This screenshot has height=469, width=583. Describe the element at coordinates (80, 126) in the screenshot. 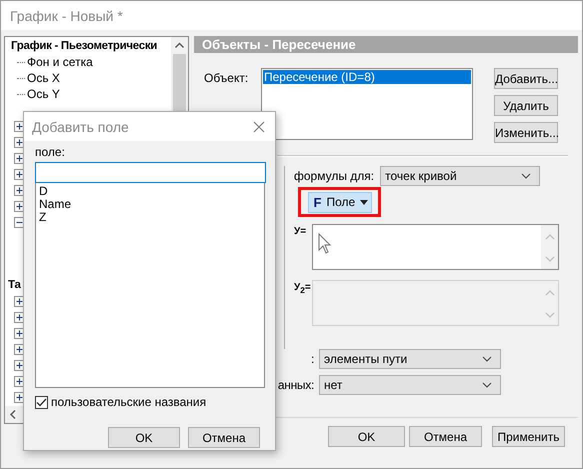

I see `dialog-title: Добавить поле` at that location.